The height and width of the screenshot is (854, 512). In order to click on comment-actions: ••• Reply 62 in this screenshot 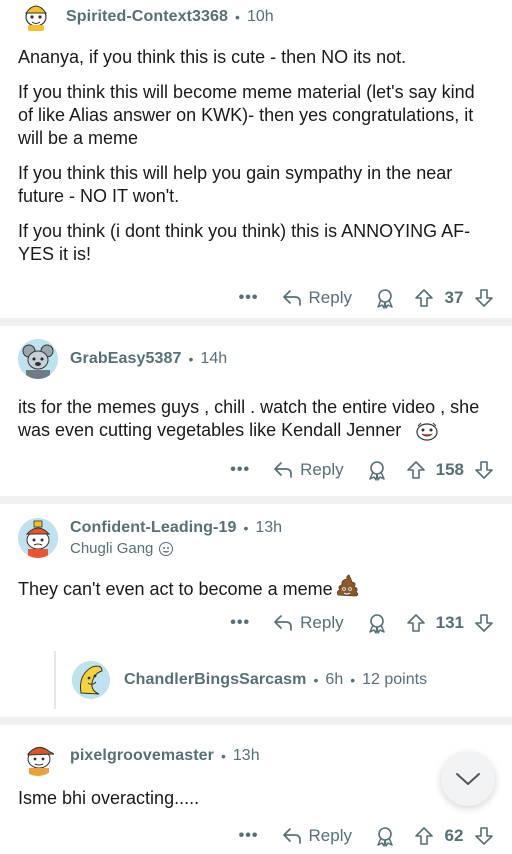, I will do `click(256, 835)`.